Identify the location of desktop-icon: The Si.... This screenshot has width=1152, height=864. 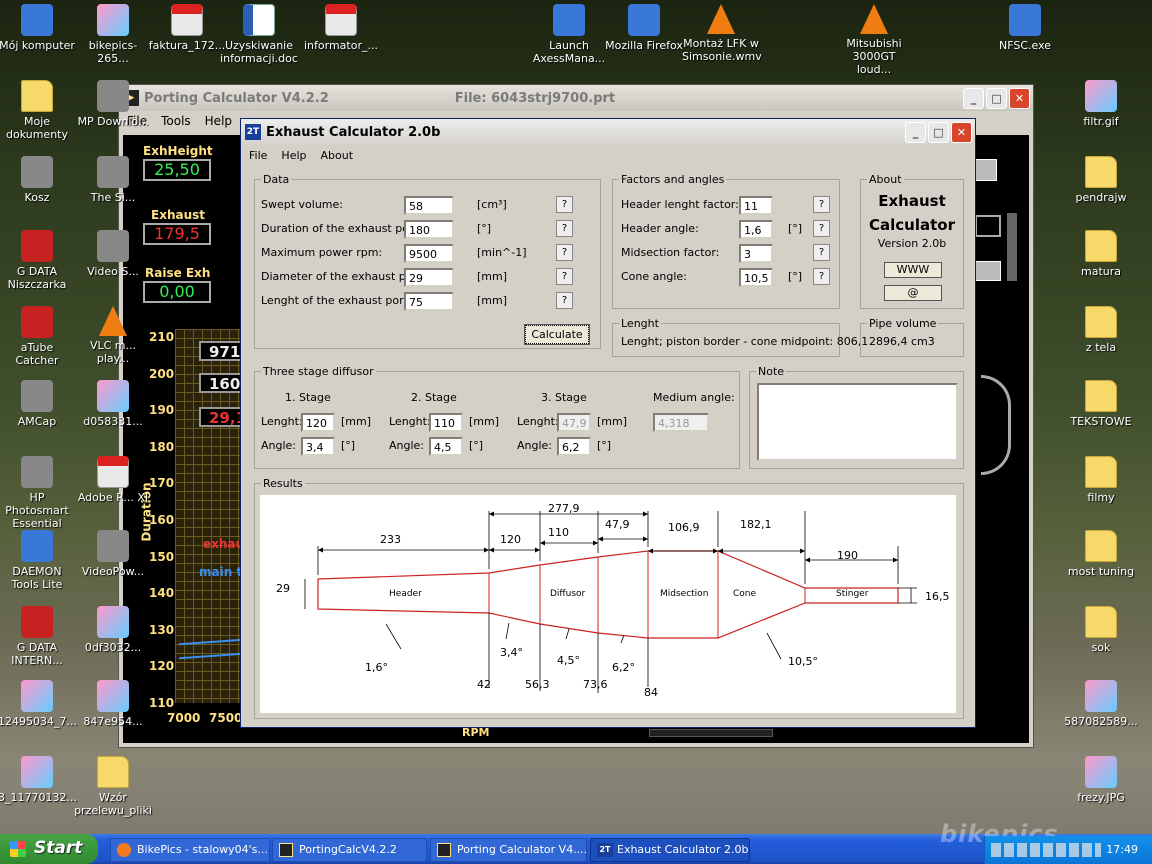
(113, 180).